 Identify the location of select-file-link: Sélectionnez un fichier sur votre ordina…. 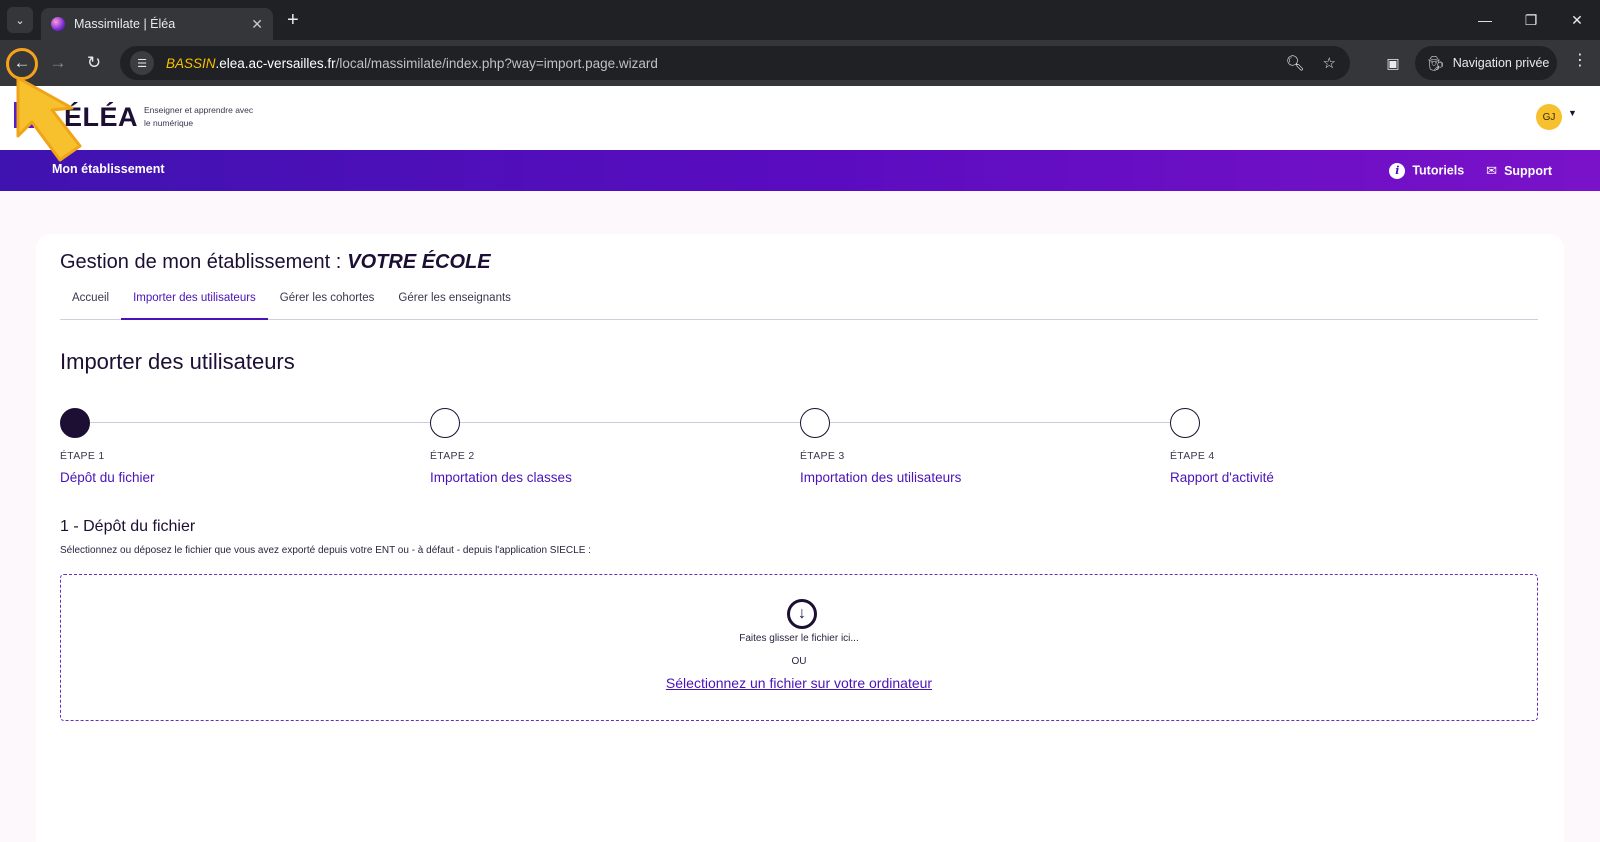
(799, 683).